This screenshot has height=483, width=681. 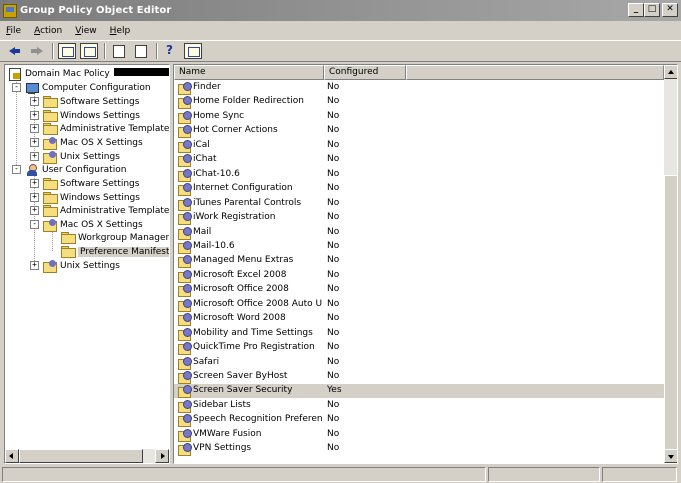 What do you see at coordinates (85, 31) in the screenshot?
I see `menu-view: View` at bounding box center [85, 31].